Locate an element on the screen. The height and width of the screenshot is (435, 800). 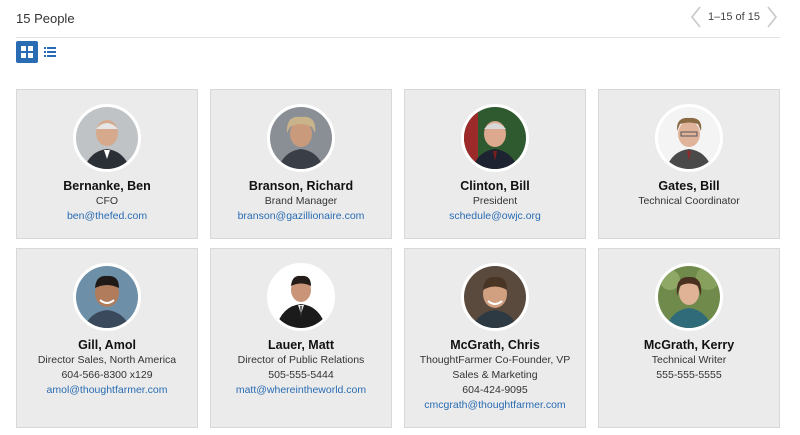
person-name: Lauer, Matt is located at coordinates (301, 345).